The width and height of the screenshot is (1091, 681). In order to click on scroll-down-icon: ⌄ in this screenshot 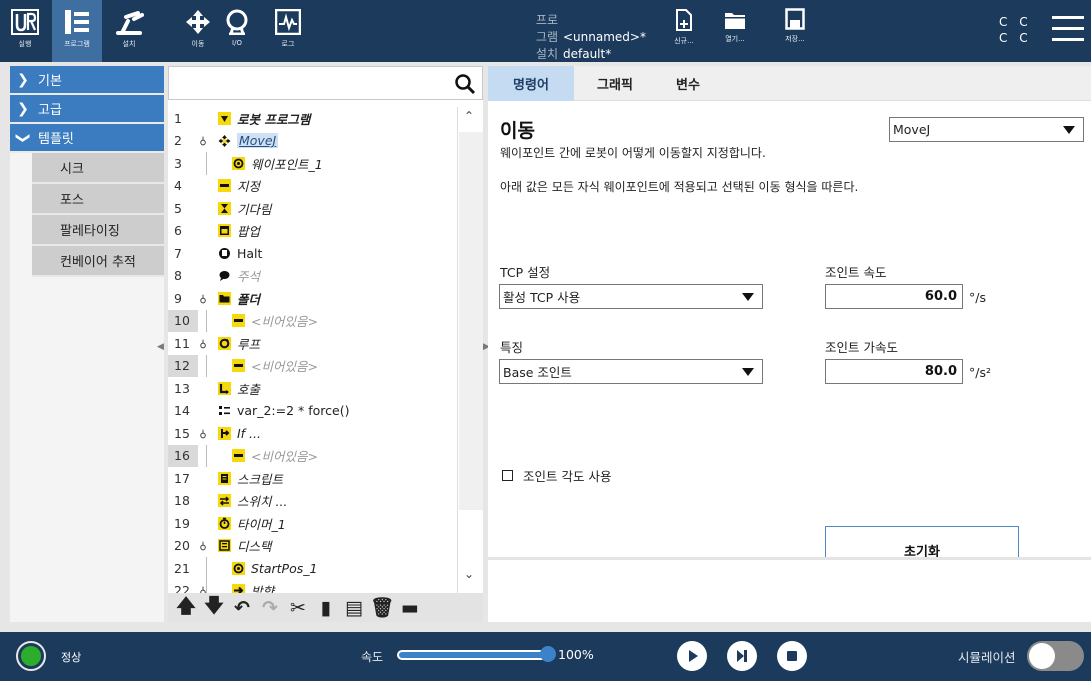, I will do `click(469, 574)`.